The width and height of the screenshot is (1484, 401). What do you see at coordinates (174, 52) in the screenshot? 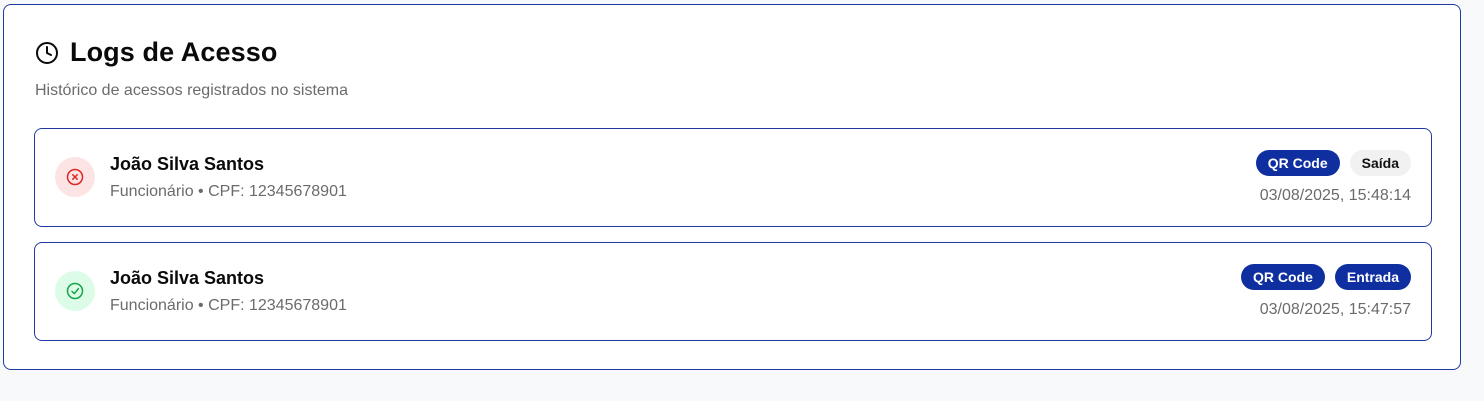
I see `page-title: Logs de Acesso` at bounding box center [174, 52].